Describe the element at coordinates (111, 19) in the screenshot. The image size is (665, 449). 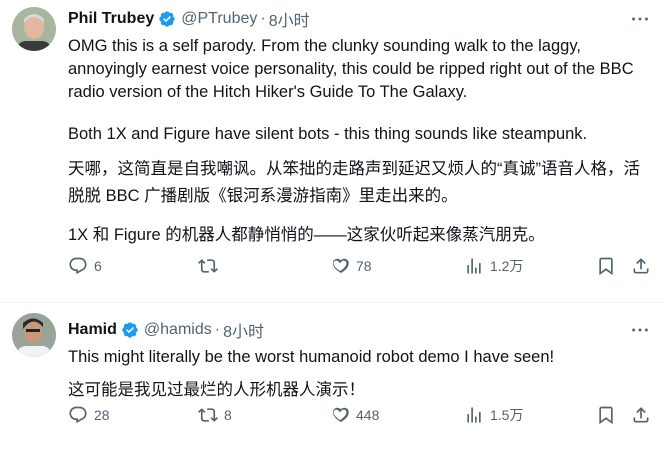
I see `display-name: Phil Trubey` at that location.